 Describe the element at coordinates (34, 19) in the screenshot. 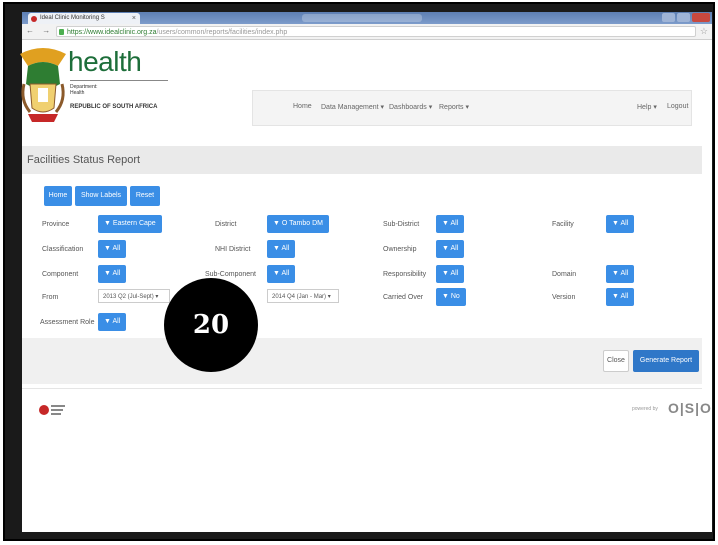

I see `favicon-icon` at that location.